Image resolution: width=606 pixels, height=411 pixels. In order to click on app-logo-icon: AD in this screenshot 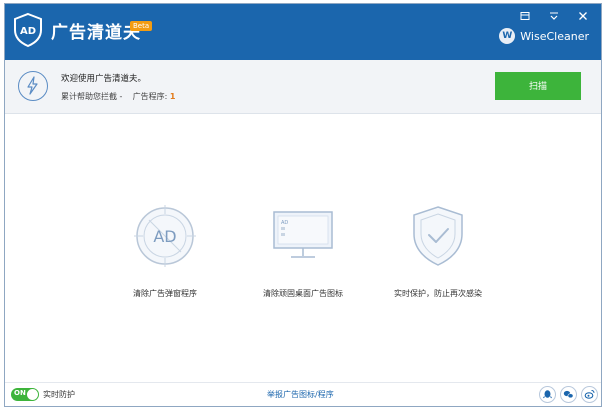, I will do `click(28, 30)`.